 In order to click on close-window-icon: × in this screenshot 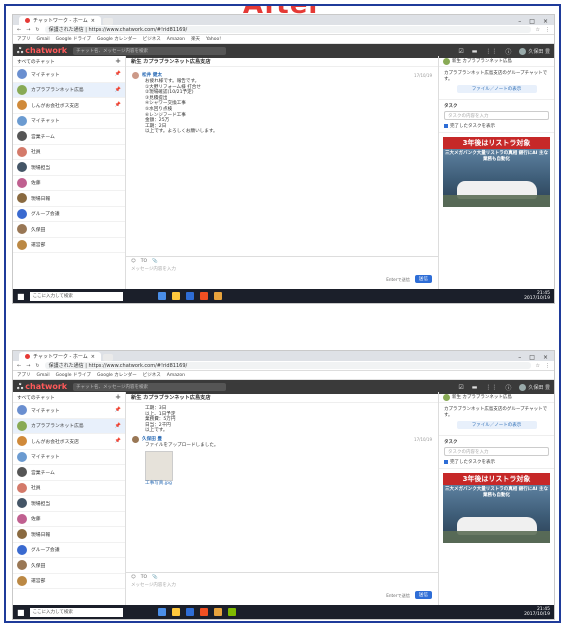, I will do `click(545, 21)`.